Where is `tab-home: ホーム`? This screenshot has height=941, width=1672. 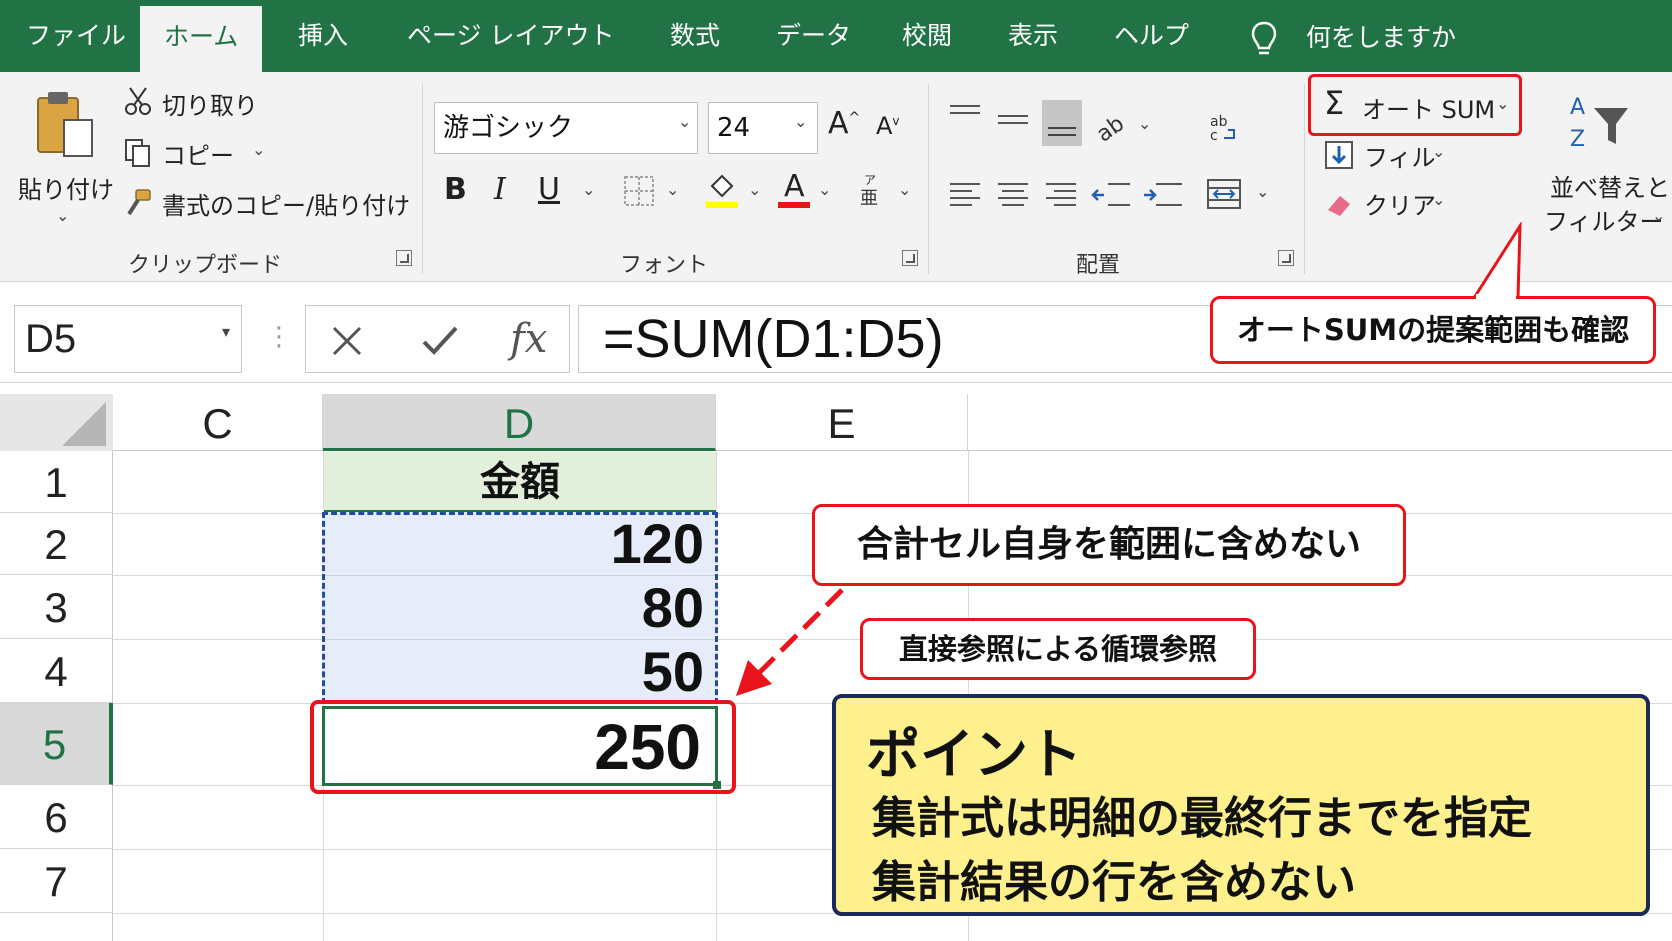
tab-home: ホーム is located at coordinates (201, 39).